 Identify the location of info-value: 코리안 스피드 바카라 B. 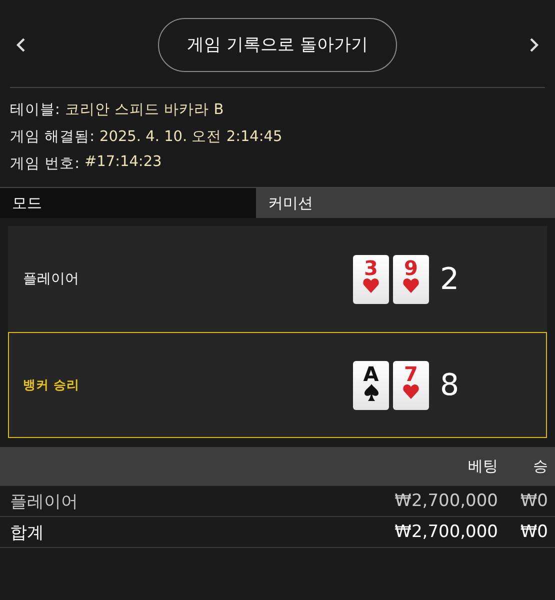
(144, 110).